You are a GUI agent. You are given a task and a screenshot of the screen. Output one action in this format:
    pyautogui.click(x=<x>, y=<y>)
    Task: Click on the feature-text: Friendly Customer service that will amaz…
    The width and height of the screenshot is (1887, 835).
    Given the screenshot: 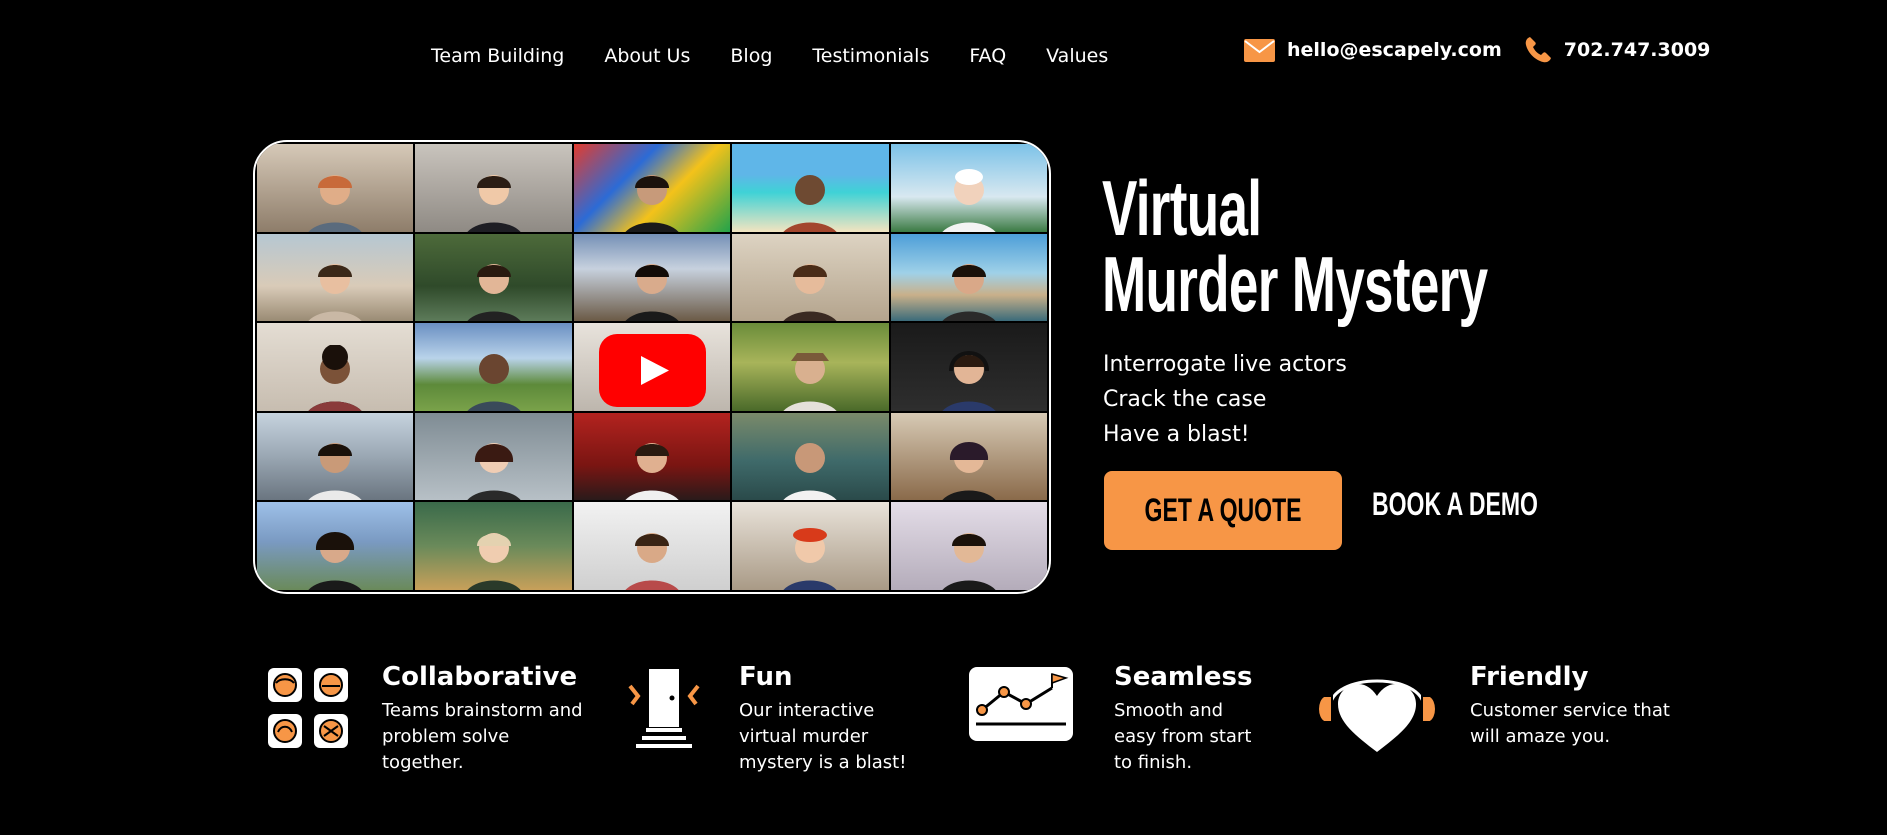 What is the action you would take?
    pyautogui.click(x=1570, y=705)
    